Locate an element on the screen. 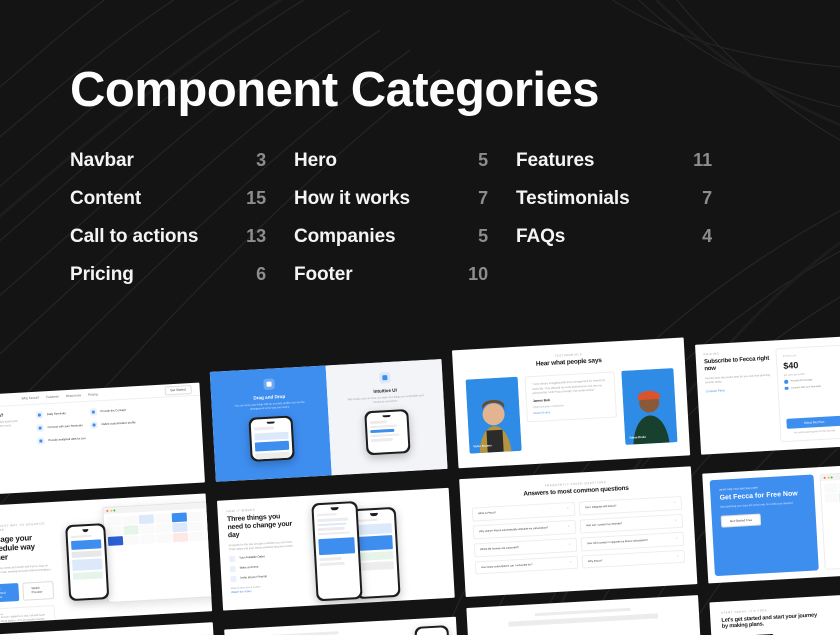 The height and width of the screenshot is (635, 840). page-title: Component Categories is located at coordinates (335, 90).